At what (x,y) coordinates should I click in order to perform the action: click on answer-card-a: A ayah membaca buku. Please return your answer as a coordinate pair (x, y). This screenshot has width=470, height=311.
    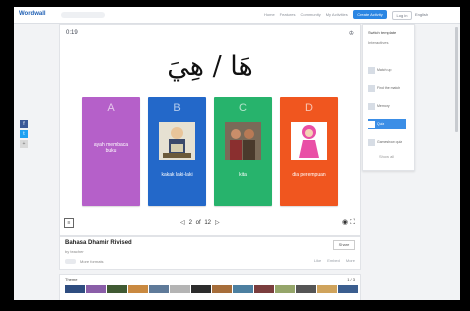
    Looking at the image, I should click on (111, 151).